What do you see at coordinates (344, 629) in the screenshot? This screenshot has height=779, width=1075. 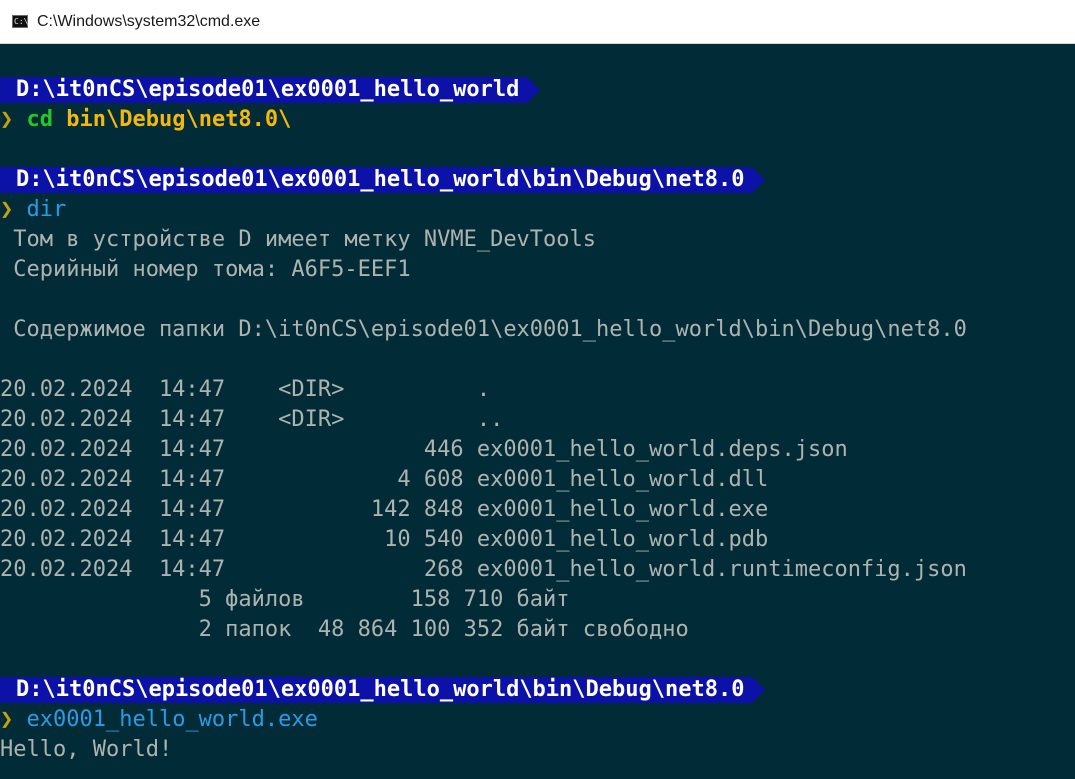 I see `dir-summary-dirs: 2 папок 48 864 100 352 байт свободно` at bounding box center [344, 629].